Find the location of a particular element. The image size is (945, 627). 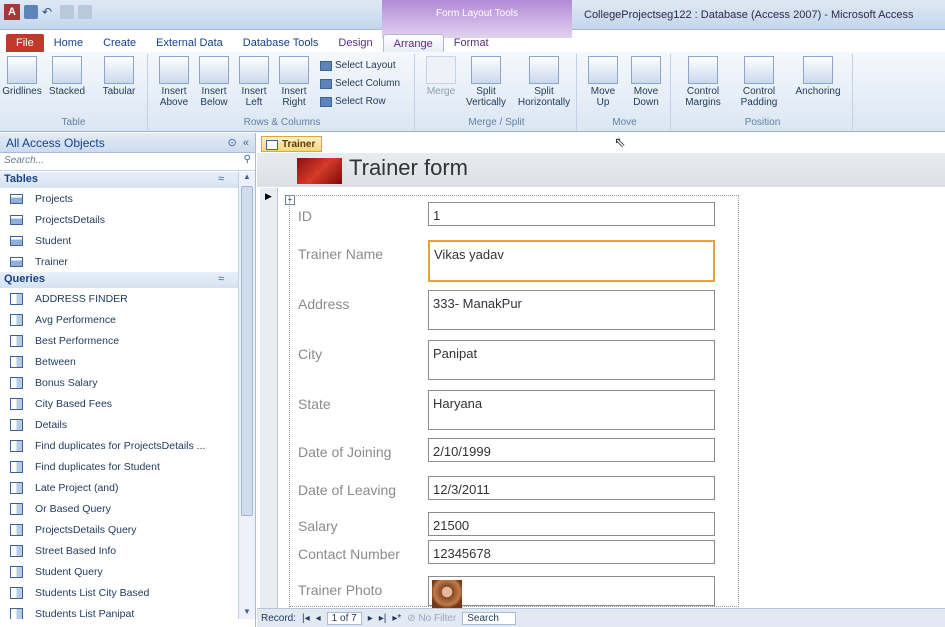

stacked-button: Stacked is located at coordinates (67, 76).